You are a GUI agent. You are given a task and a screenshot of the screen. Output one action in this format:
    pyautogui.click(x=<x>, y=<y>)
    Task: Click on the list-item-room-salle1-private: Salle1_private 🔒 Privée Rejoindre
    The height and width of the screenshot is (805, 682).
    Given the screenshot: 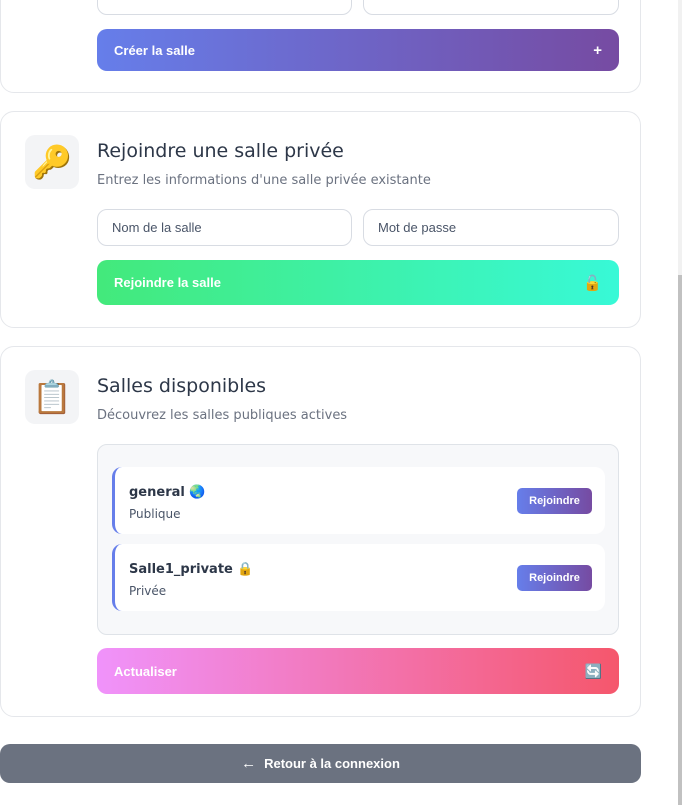 What is the action you would take?
    pyautogui.click(x=358, y=577)
    